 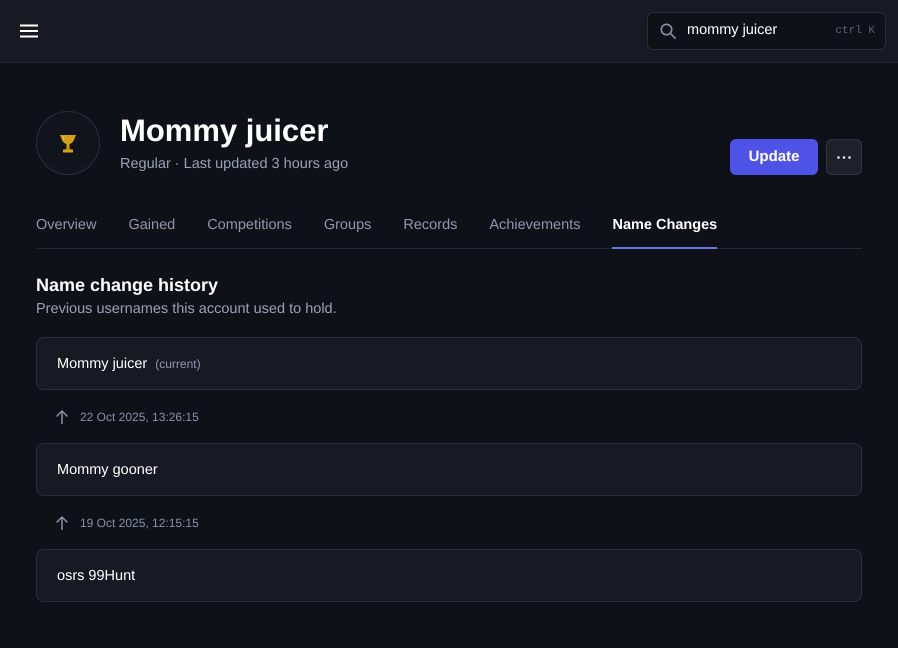 I want to click on current-label: (current), so click(x=178, y=364).